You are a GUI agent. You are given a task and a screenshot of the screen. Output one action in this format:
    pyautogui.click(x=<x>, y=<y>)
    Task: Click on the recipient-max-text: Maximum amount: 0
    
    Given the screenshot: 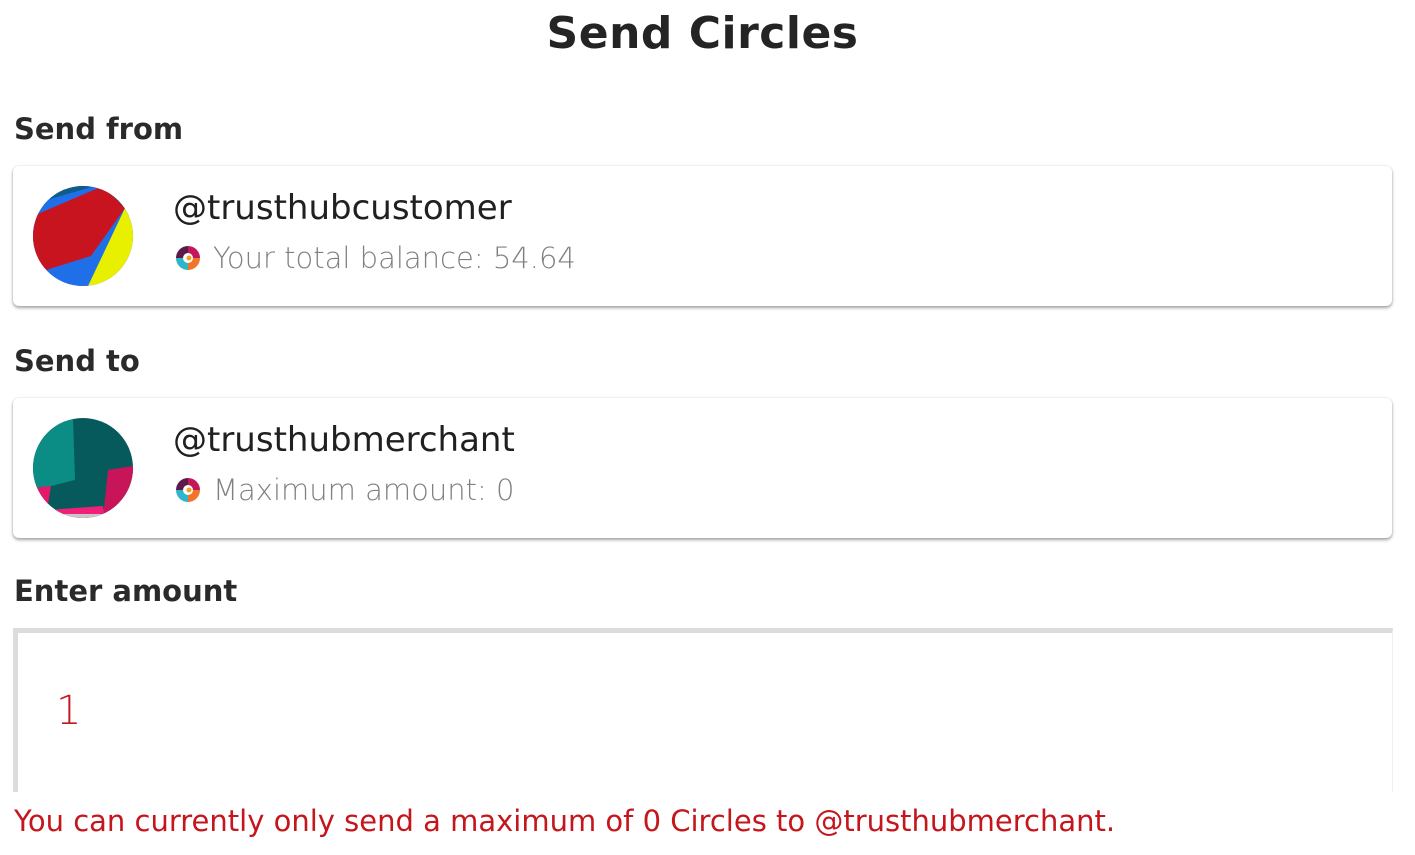 What is the action you would take?
    pyautogui.click(x=364, y=490)
    